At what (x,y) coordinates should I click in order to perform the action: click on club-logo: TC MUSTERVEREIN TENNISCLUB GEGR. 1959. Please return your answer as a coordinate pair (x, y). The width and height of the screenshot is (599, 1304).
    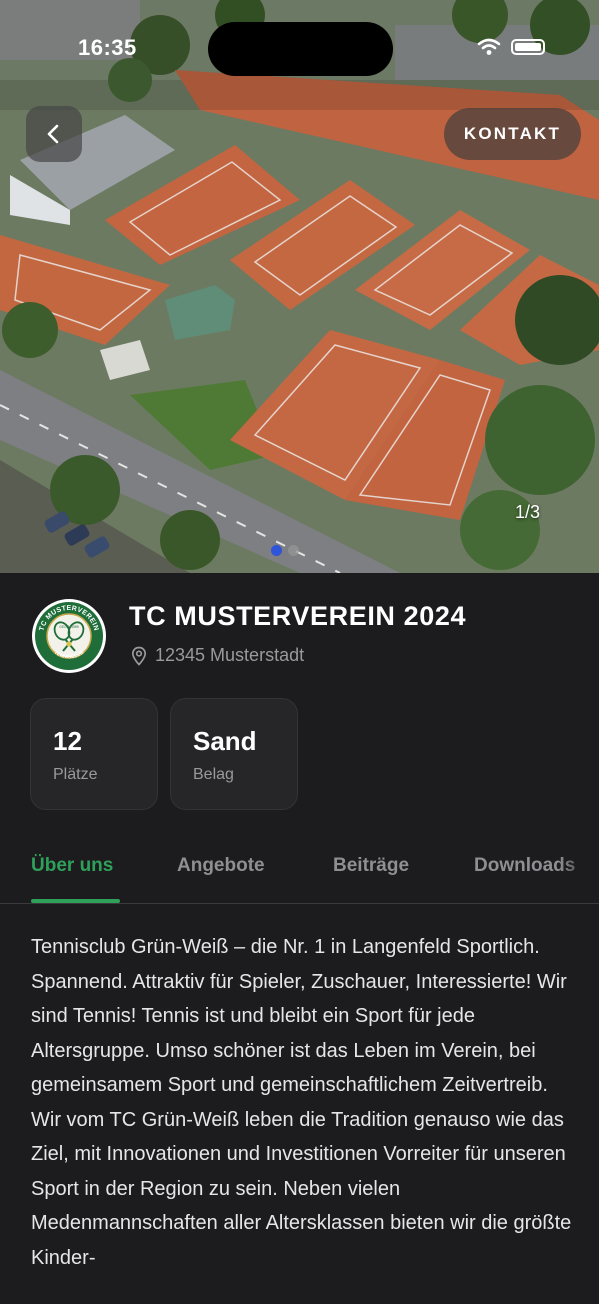
    Looking at the image, I should click on (69, 636).